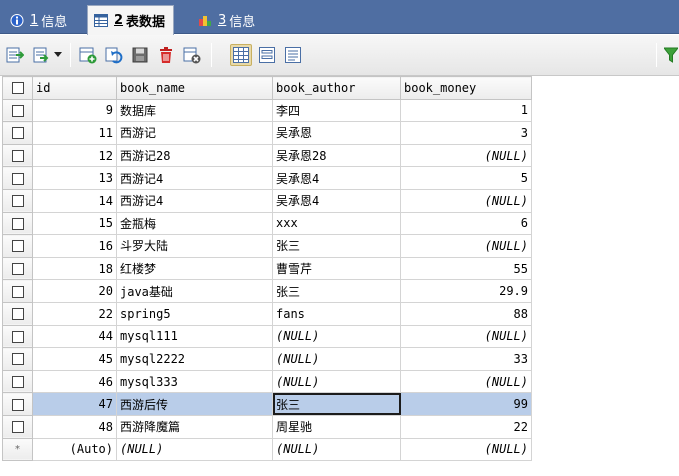 The height and width of the screenshot is (476, 679). Describe the element at coordinates (336, 133) in the screenshot. I see `cell-book-author: 吴承恩` at that location.